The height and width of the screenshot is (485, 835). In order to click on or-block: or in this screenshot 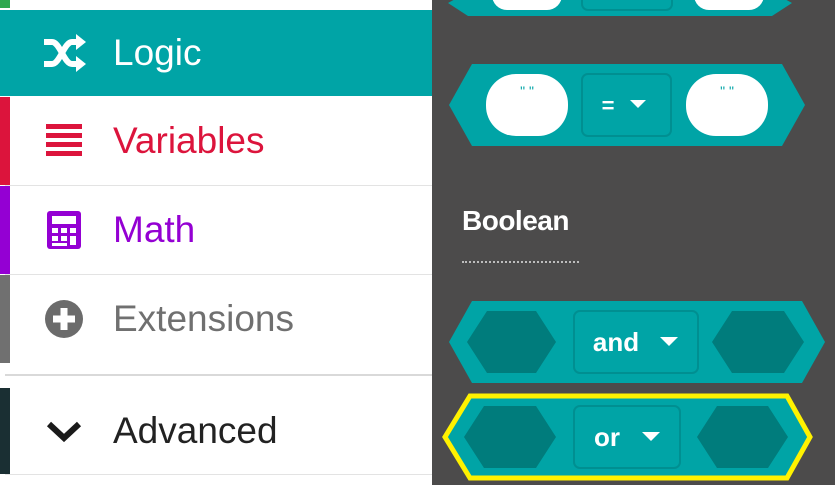, I will do `click(627, 437)`.